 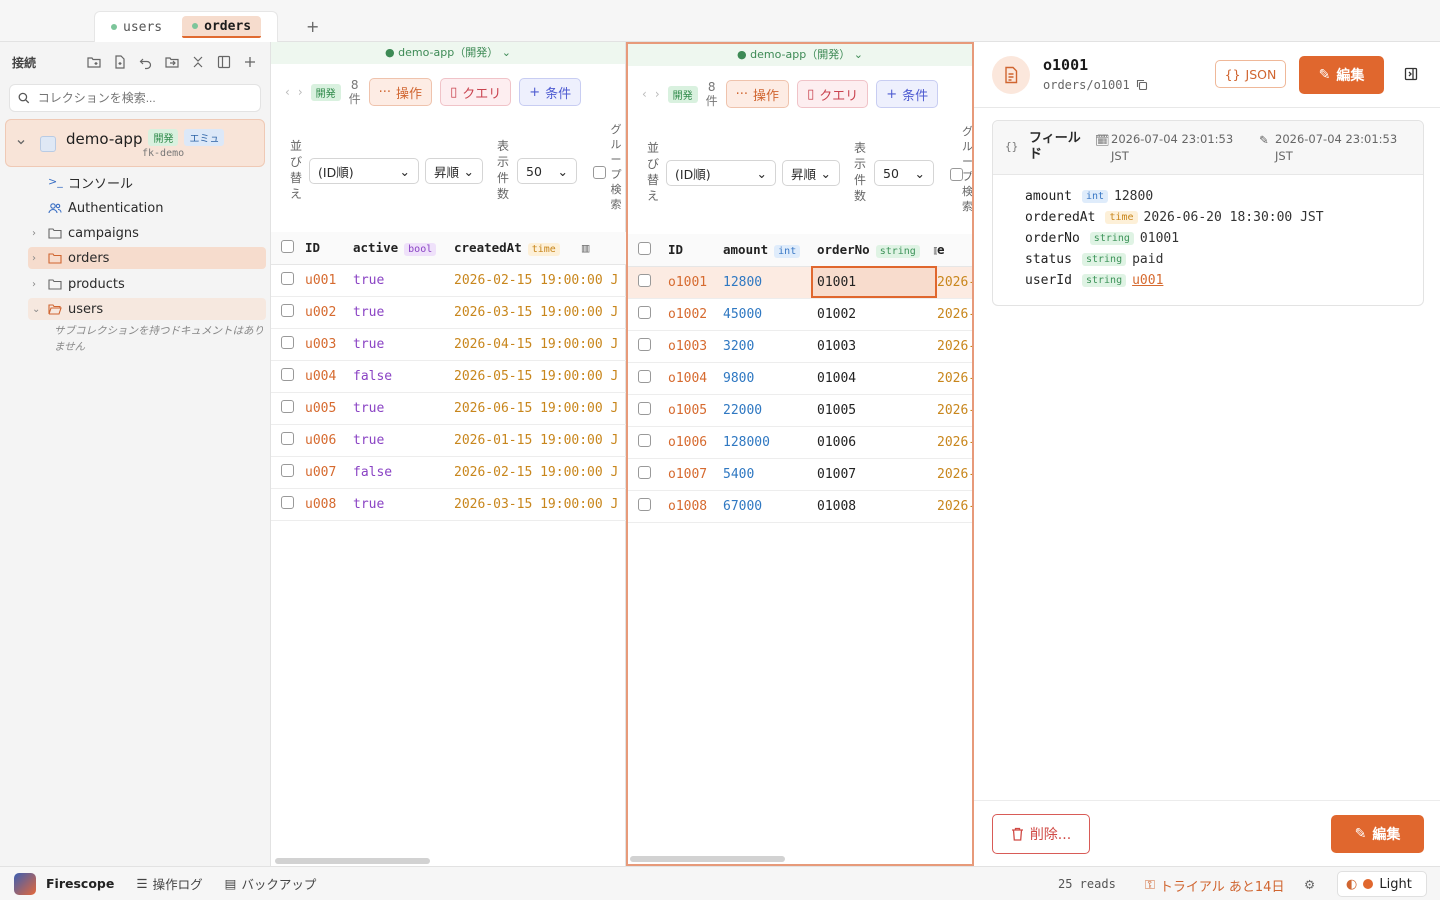 I want to click on column-header-createdat: createdAt time ▥, so click(x=540, y=248).